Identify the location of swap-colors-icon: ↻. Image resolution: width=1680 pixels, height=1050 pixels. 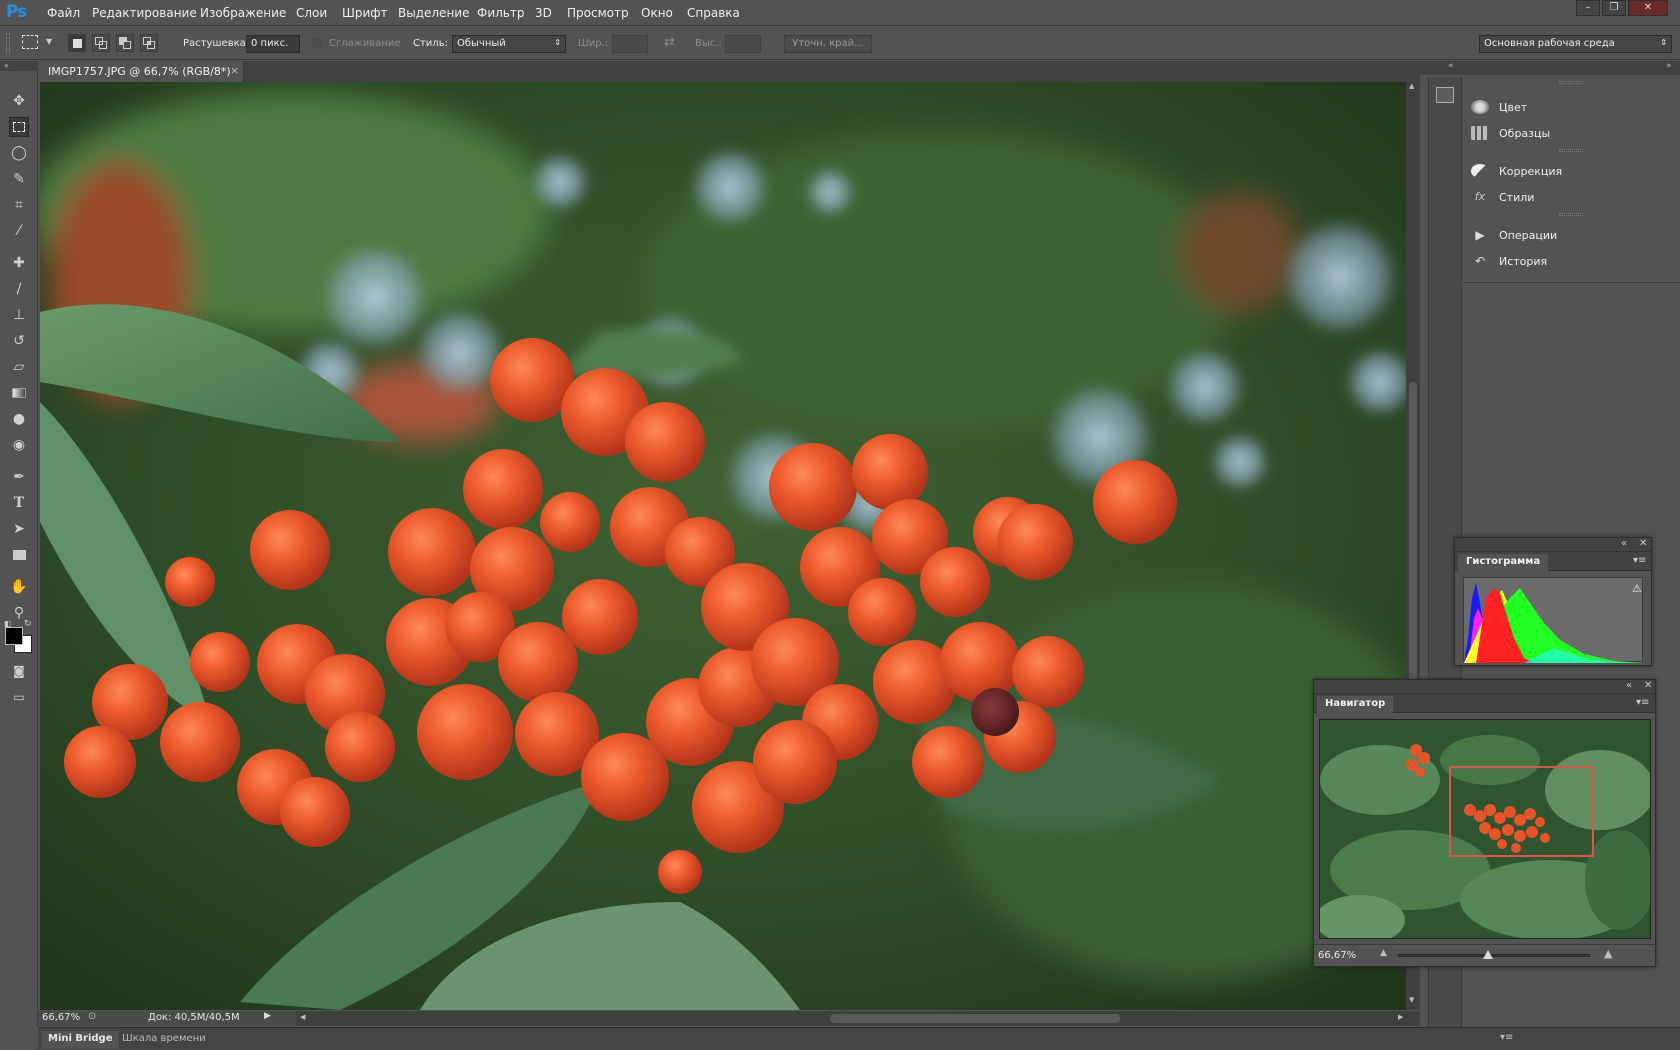
(28, 624).